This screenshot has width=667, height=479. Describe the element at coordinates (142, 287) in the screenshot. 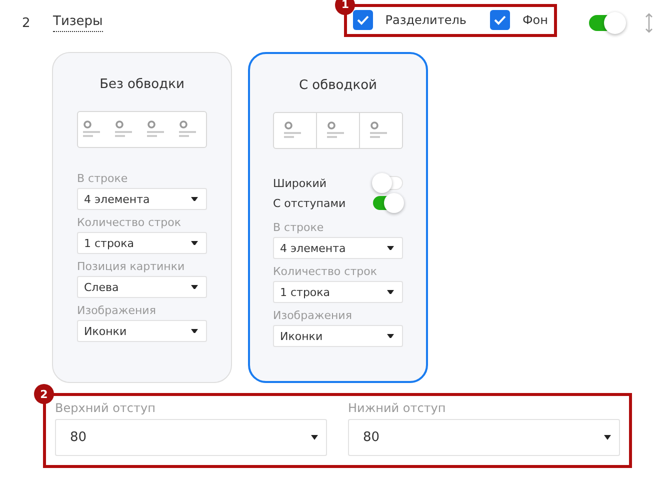

I see `select-field: Слева` at that location.